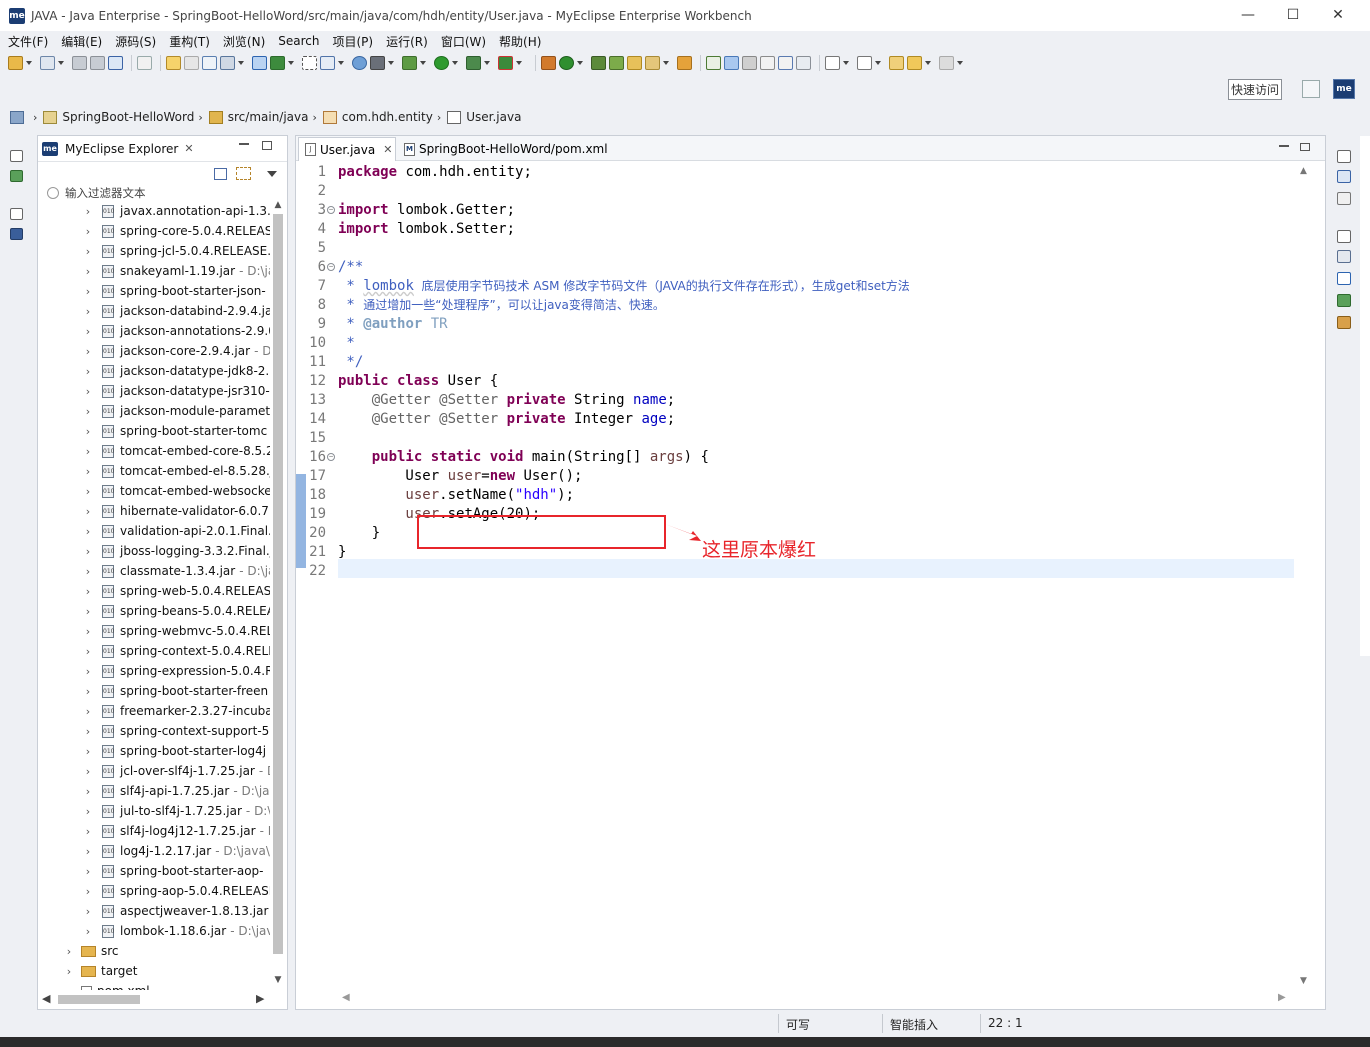  I want to click on tree-item-jar: › 010 jackson-module-paramet, so click(154, 411).